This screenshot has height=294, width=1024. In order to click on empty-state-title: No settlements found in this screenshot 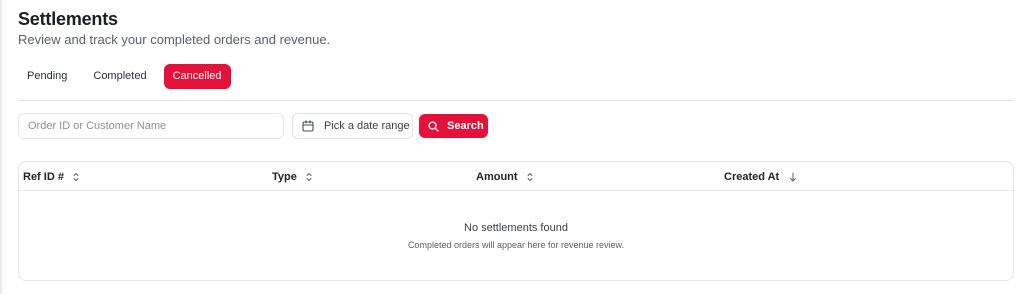, I will do `click(516, 228)`.